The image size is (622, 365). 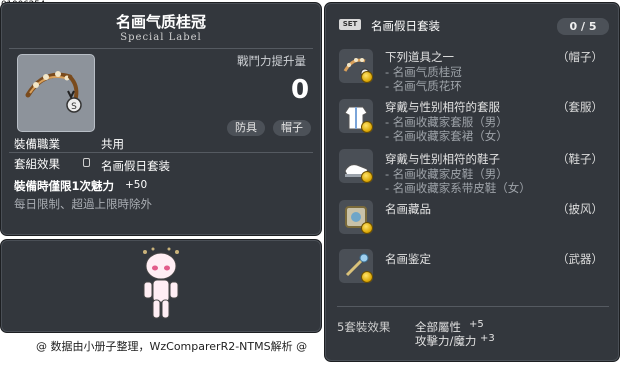 I want to click on item-name: 名画气质桂冠, so click(x=160, y=22).